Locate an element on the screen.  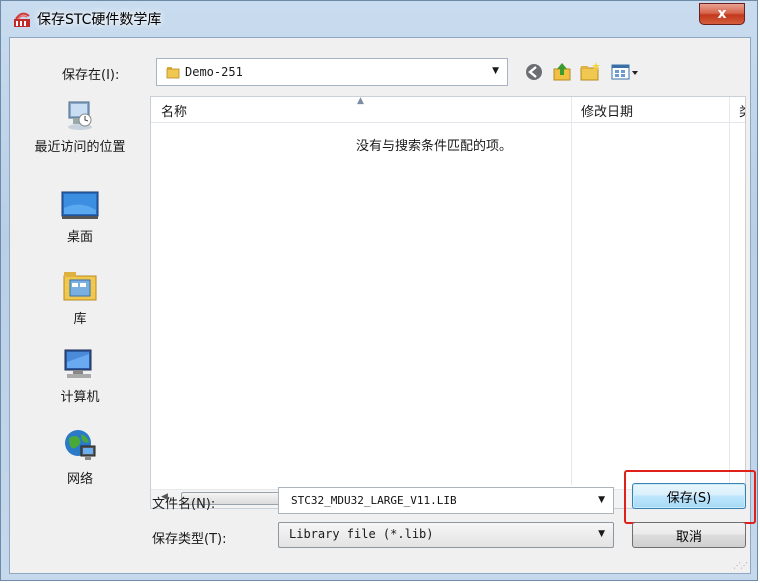
libraries-icon is located at coordinates (80, 286).